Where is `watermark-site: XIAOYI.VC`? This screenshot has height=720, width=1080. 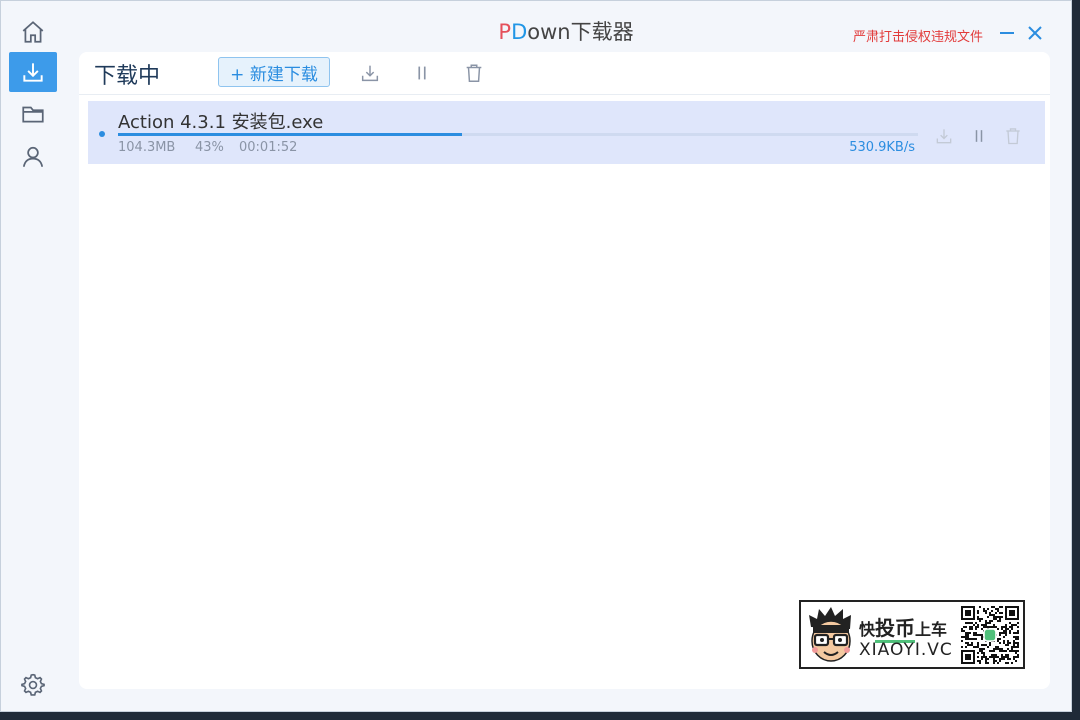
watermark-site: XIAOYI.VC is located at coordinates (906, 650).